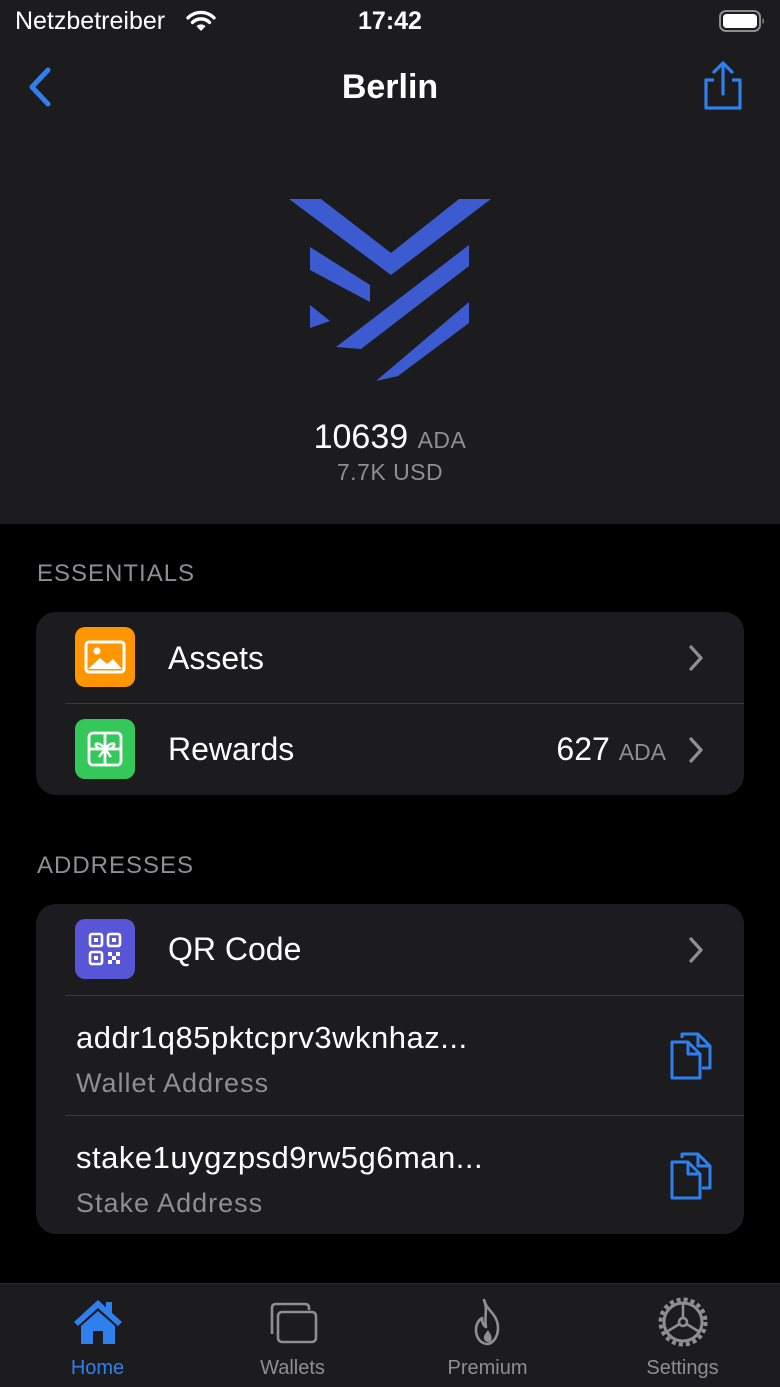 The image size is (780, 1387). I want to click on gear-icon, so click(683, 1322).